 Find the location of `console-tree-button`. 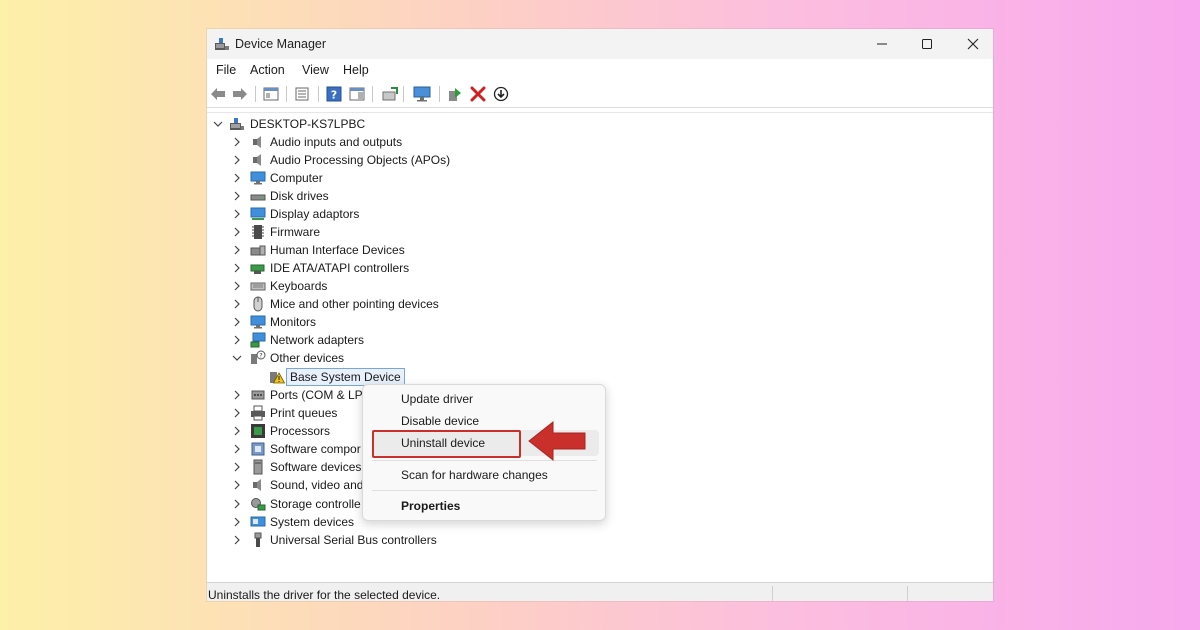

console-tree-button is located at coordinates (271, 94).